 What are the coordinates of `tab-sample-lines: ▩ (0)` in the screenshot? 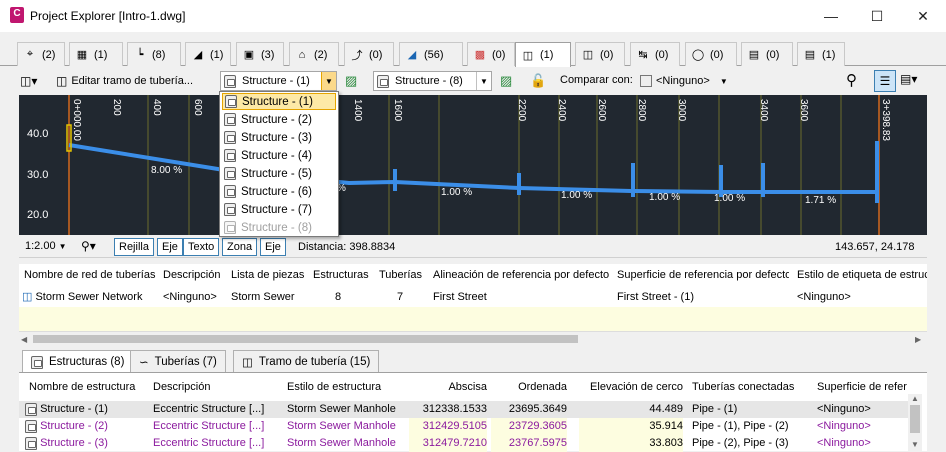 It's located at (491, 54).